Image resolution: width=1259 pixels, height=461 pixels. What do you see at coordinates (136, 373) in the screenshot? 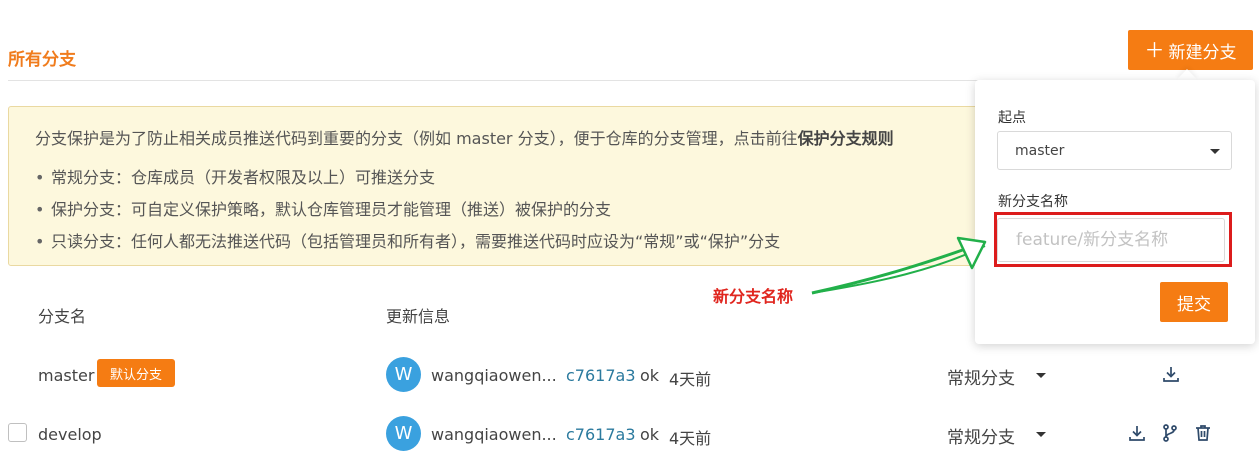
I see `default-branch-badge: 默认分支` at bounding box center [136, 373].